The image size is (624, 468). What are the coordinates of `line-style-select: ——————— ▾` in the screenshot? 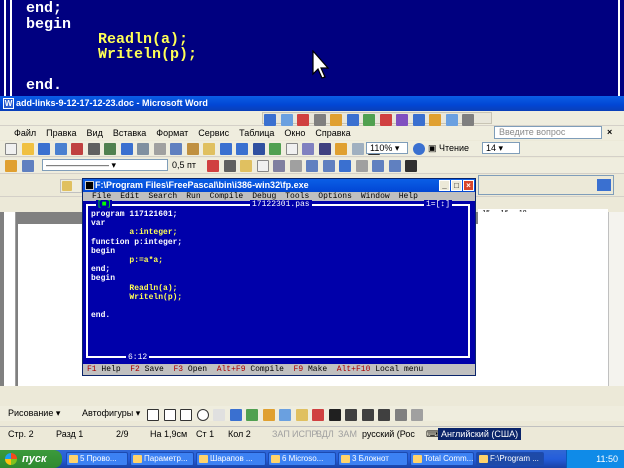 It's located at (105, 165).